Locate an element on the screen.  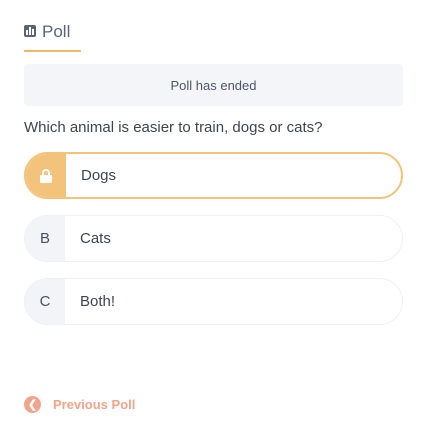
option-c-label: Both! is located at coordinates (98, 301).